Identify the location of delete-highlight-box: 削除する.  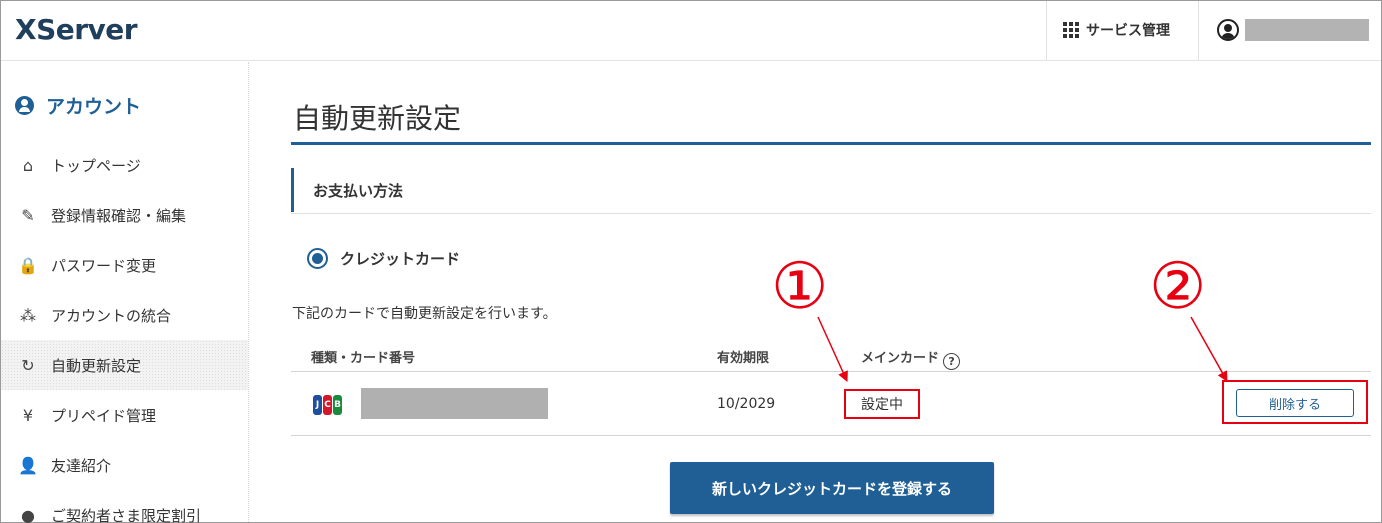
(1295, 402).